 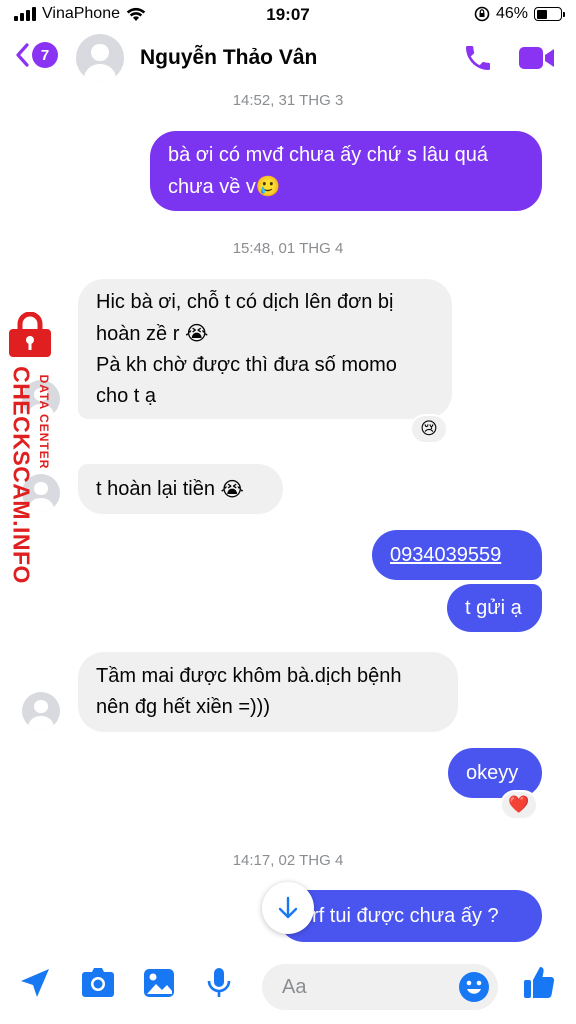 I want to click on phone-number-link: 0934039559, so click(x=445, y=555).